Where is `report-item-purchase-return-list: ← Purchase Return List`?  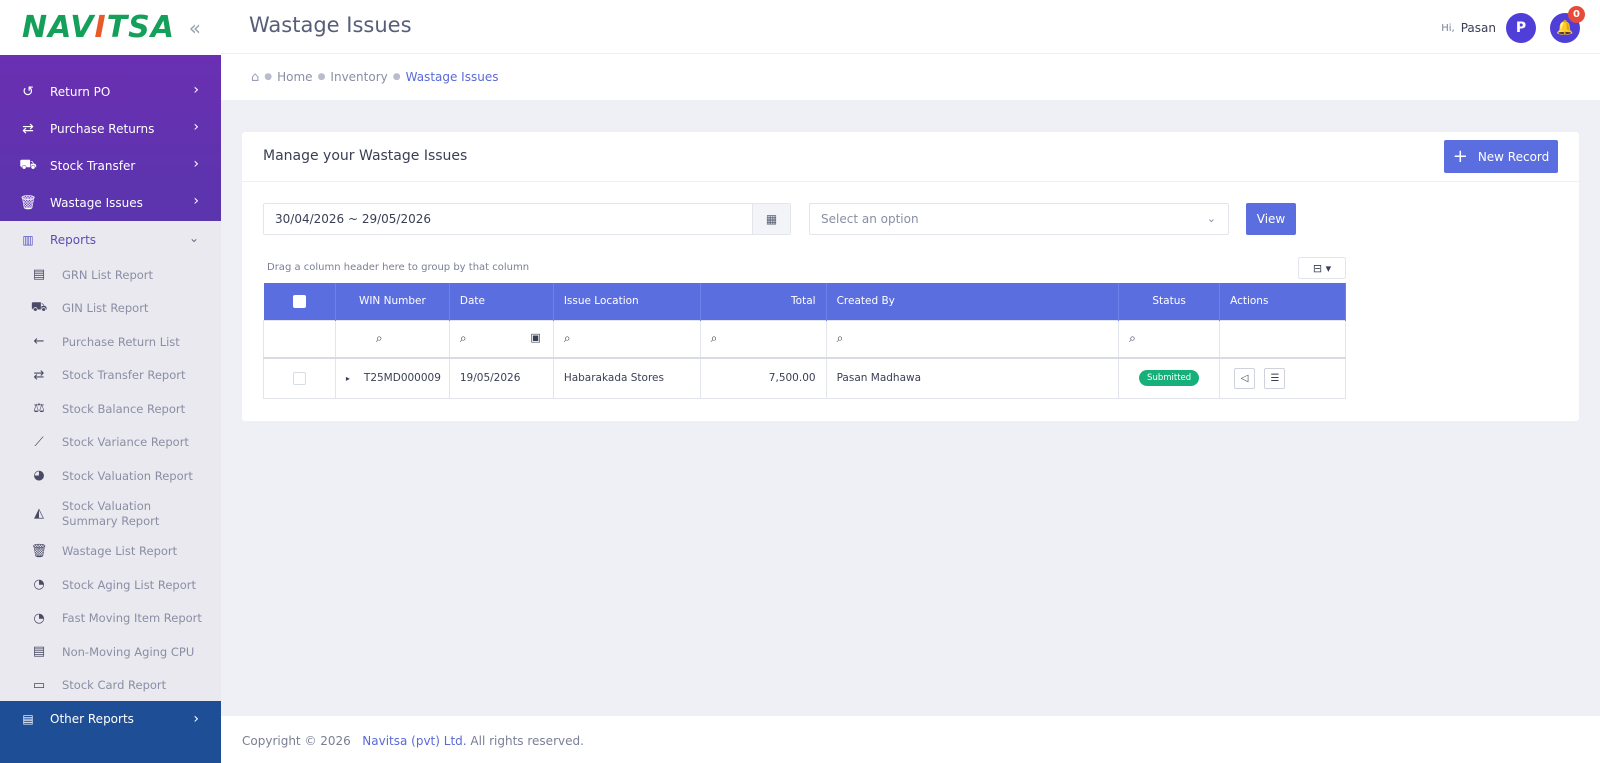 report-item-purchase-return-list: ← Purchase Return List is located at coordinates (110, 342).